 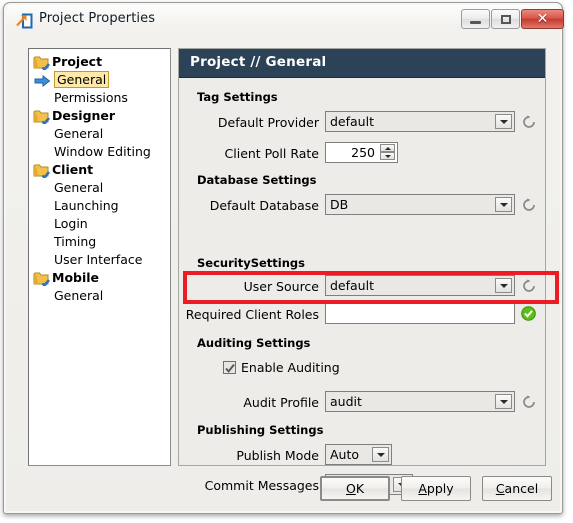 I want to click on tree-item-label: Launching, so click(x=86, y=205).